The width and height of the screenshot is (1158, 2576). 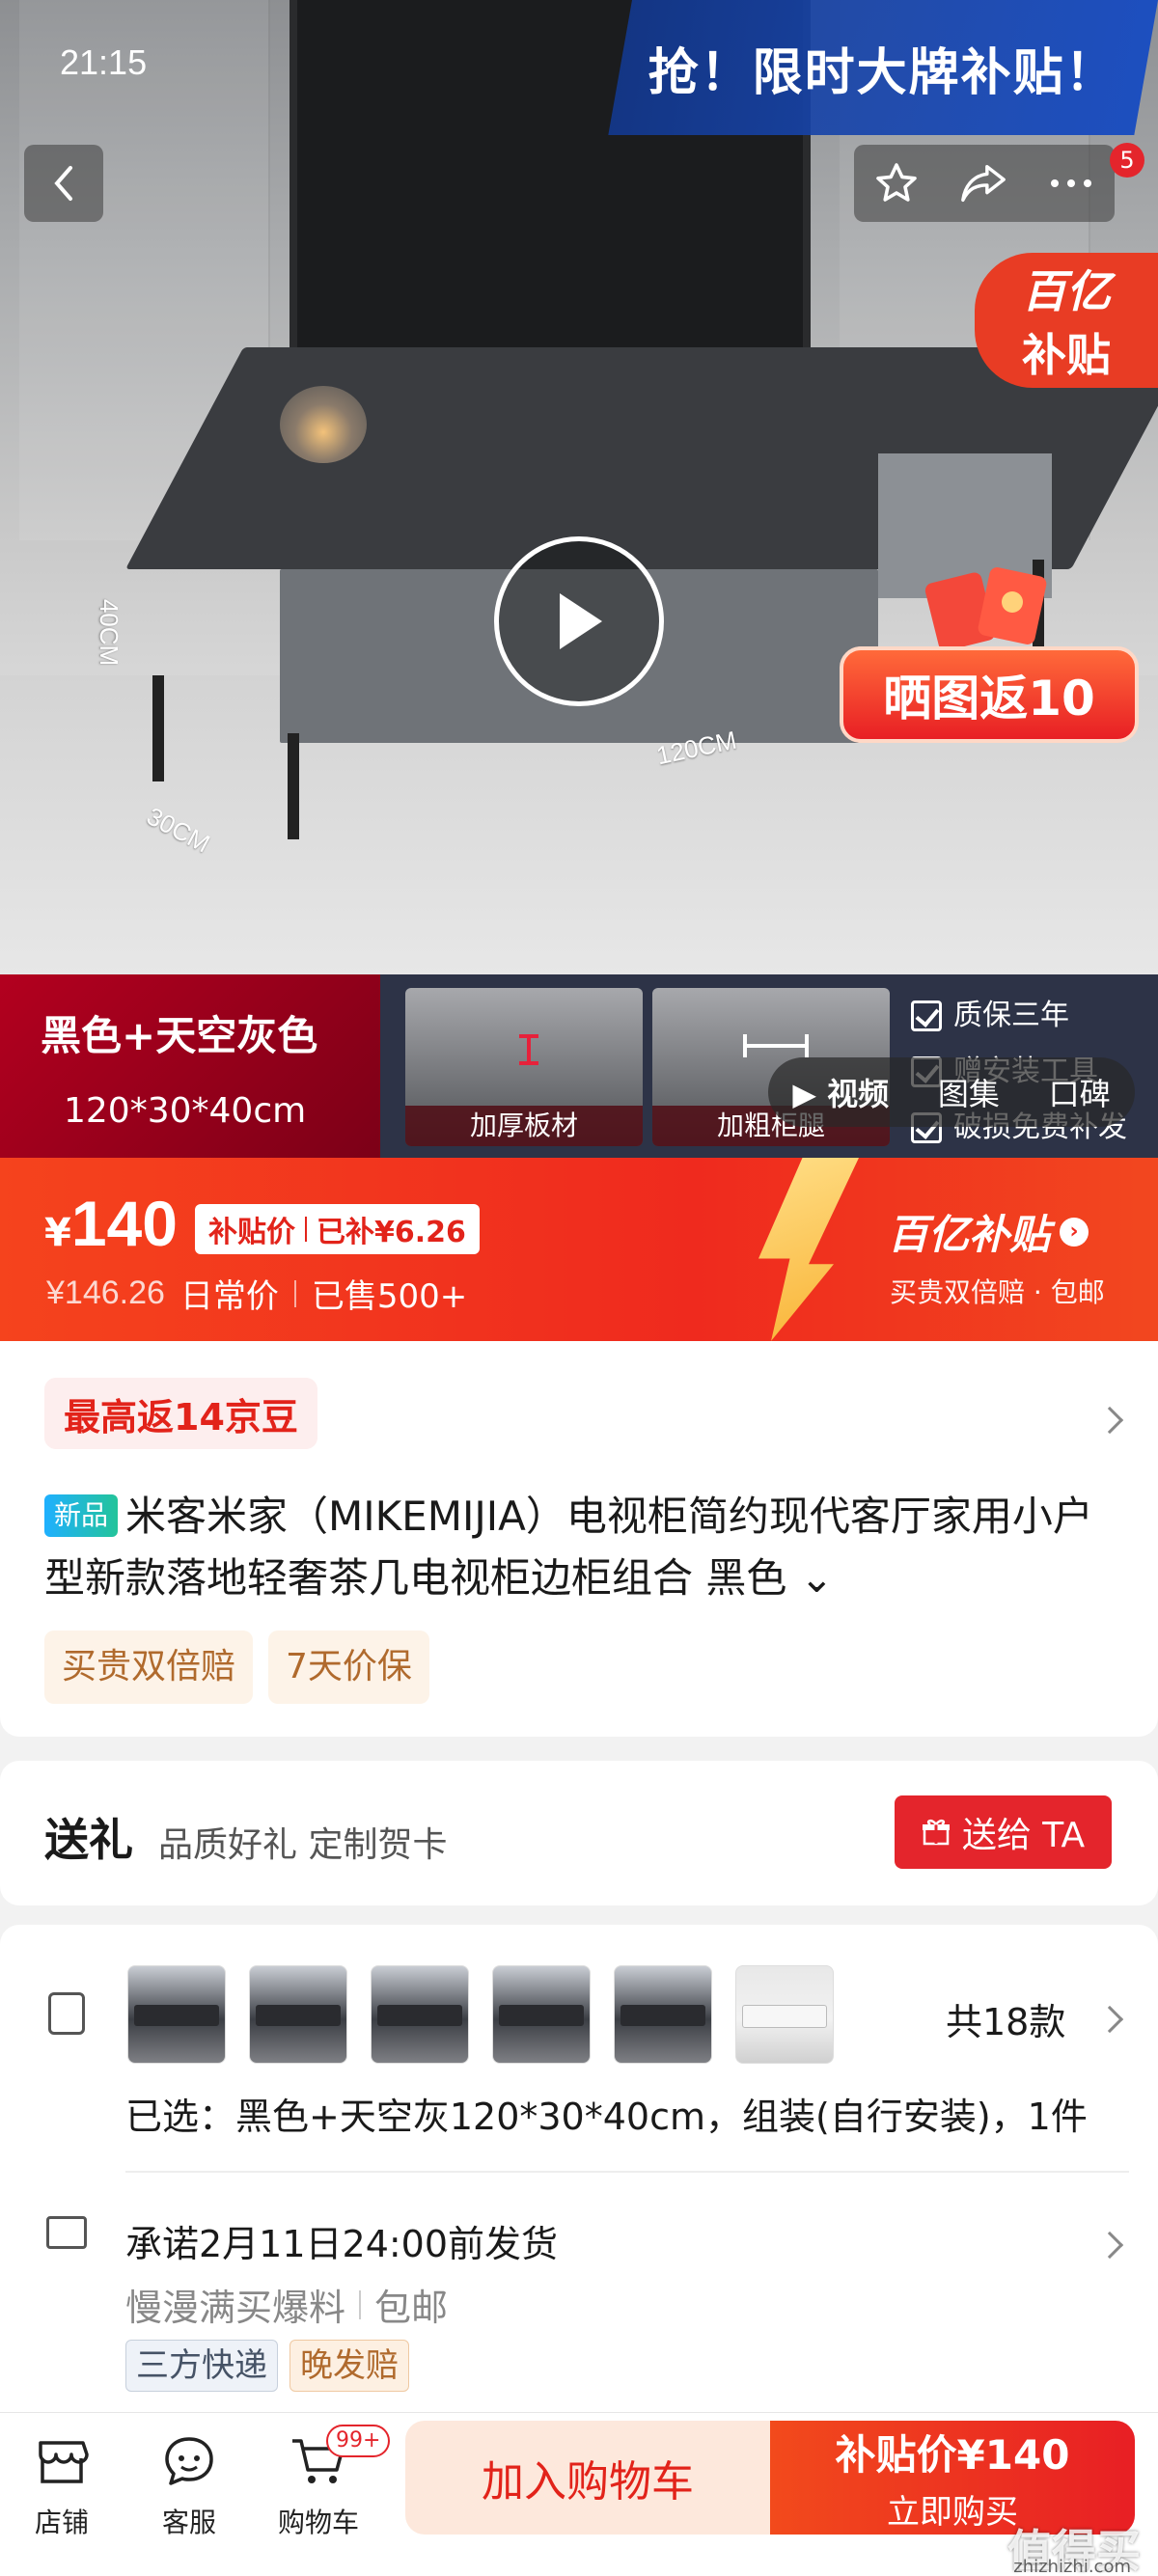 I want to click on gift-icon, so click(x=936, y=1833).